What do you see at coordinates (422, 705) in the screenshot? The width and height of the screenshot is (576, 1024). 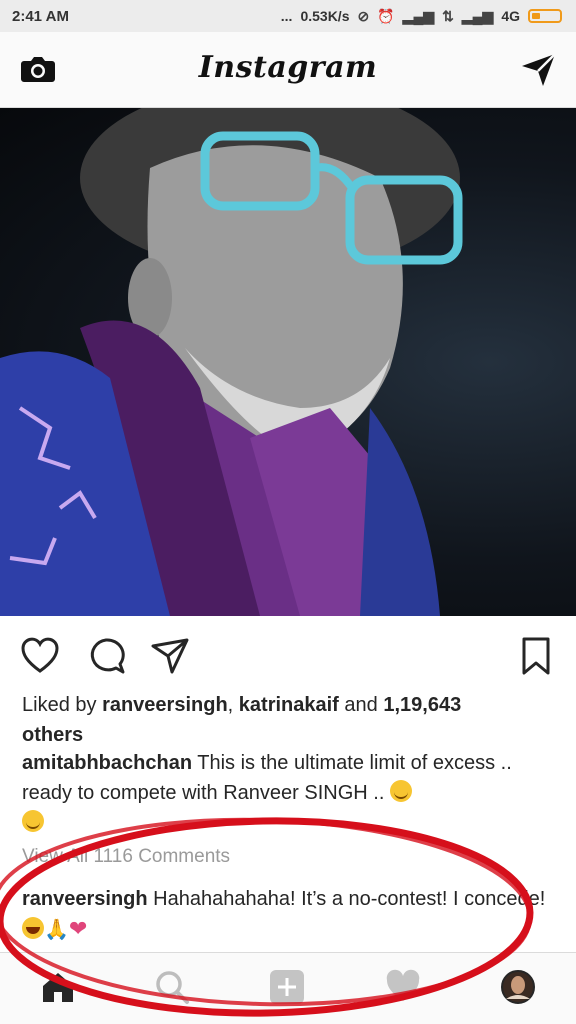 I see `likes-count: 1,19,643` at bounding box center [422, 705].